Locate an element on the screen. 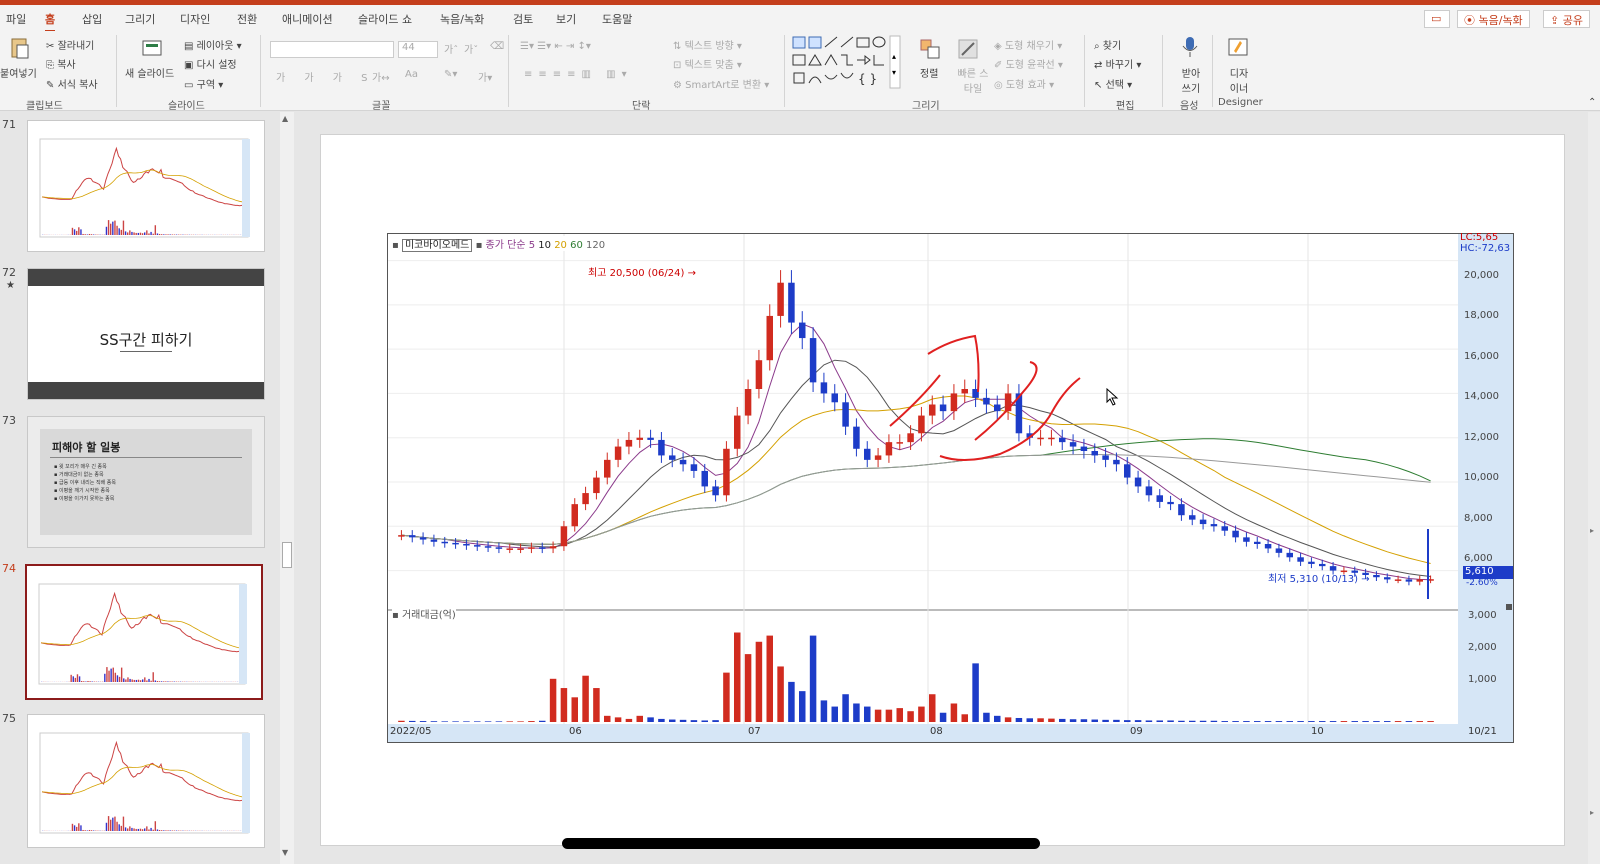  paste-button: 붙여넣기 is located at coordinates (18, 72).